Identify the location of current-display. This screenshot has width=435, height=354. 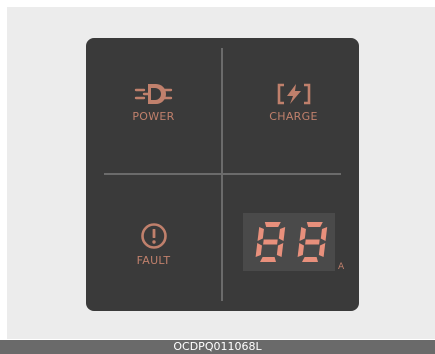
(289, 242).